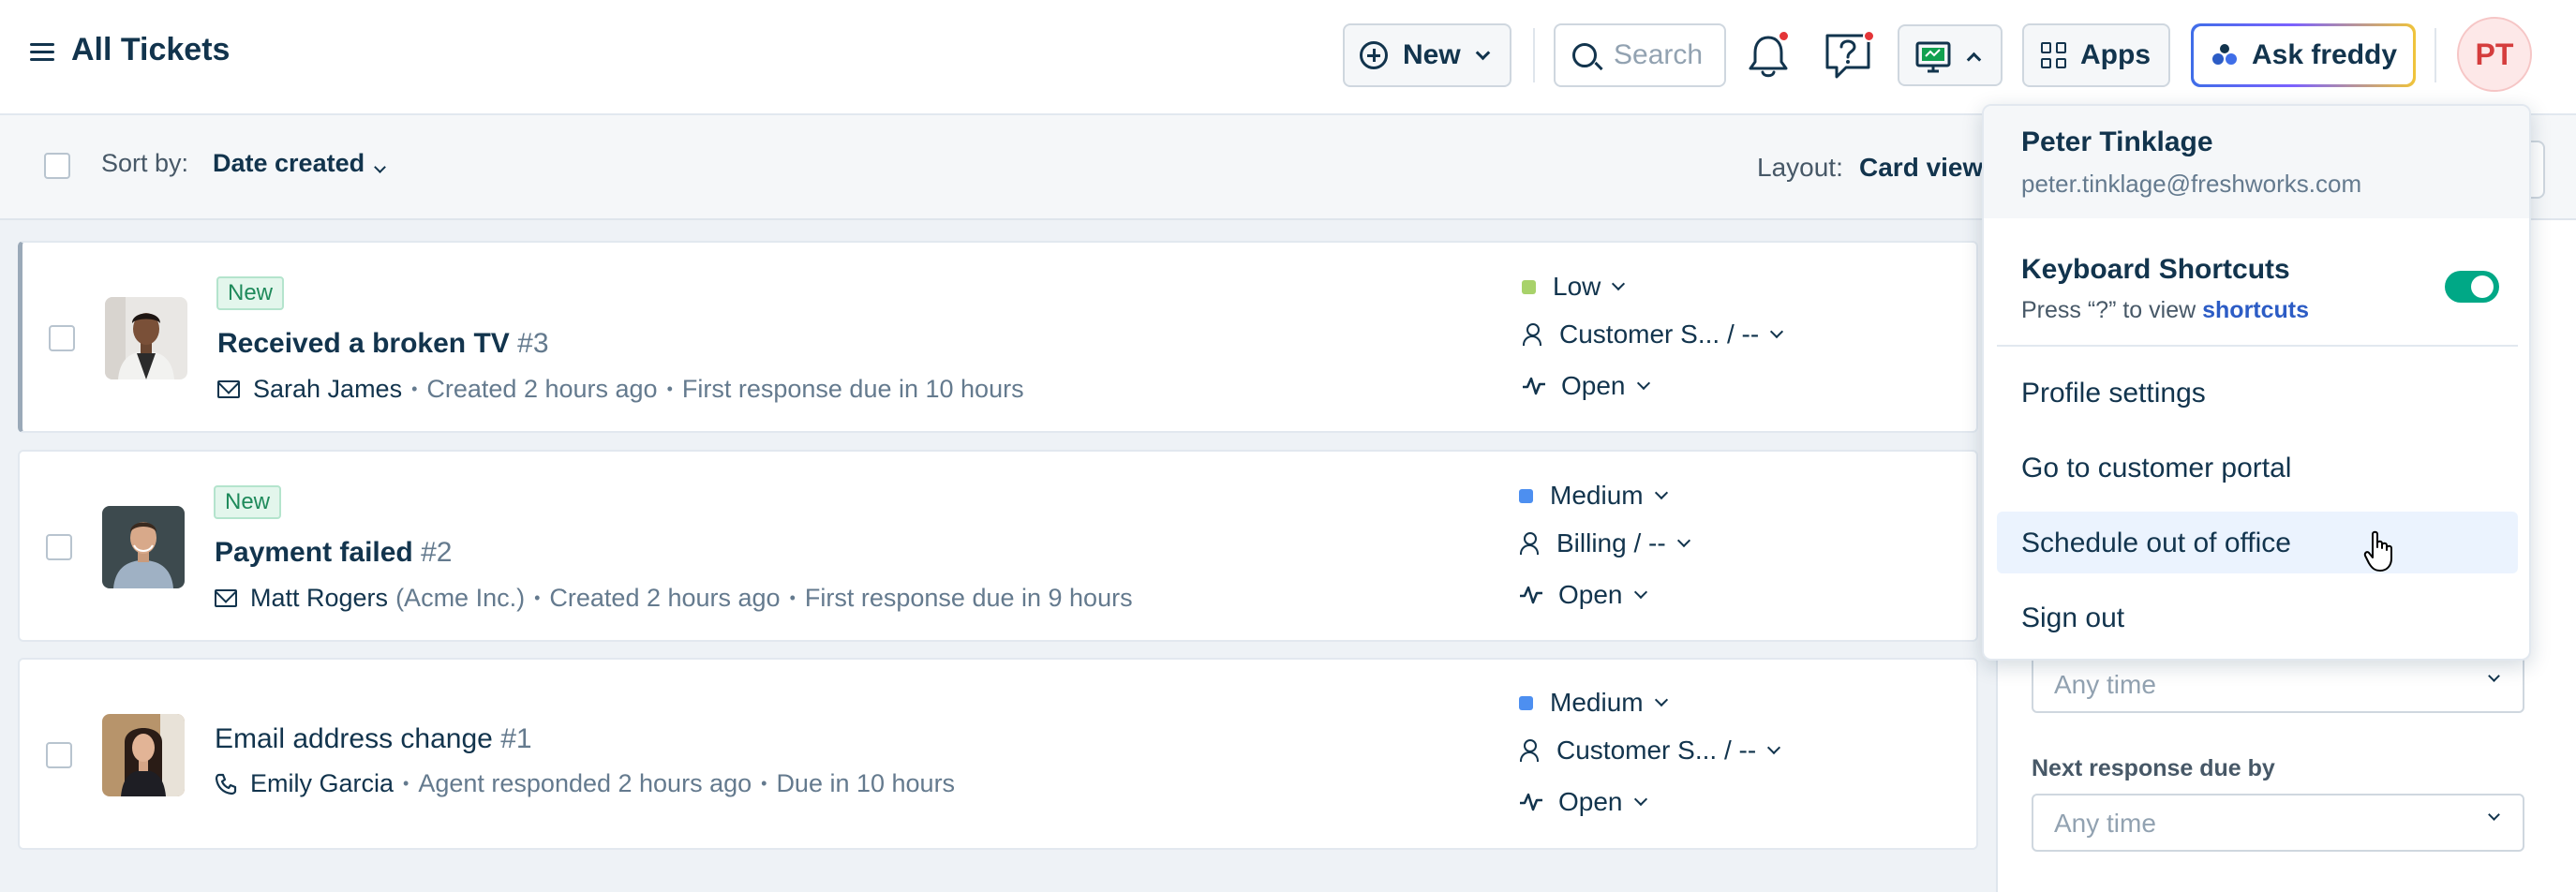 This screenshot has height=892, width=2576. What do you see at coordinates (437, 552) in the screenshot?
I see `ticket-number: #2` at bounding box center [437, 552].